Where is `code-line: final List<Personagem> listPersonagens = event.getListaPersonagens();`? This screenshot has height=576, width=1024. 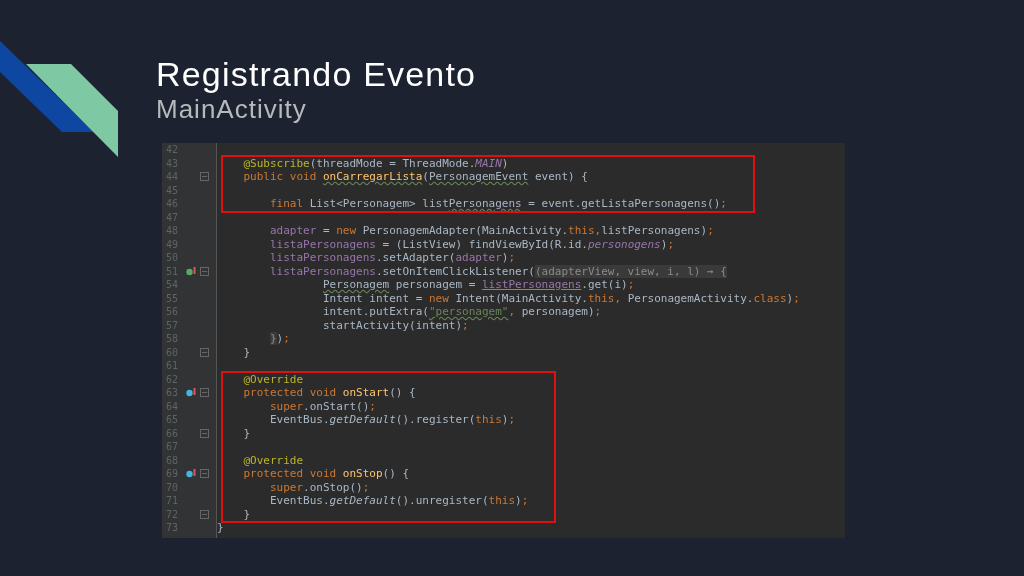
code-line: final List<Personagem> listPersonagens = event.getListaPersonagens(); is located at coordinates (498, 203).